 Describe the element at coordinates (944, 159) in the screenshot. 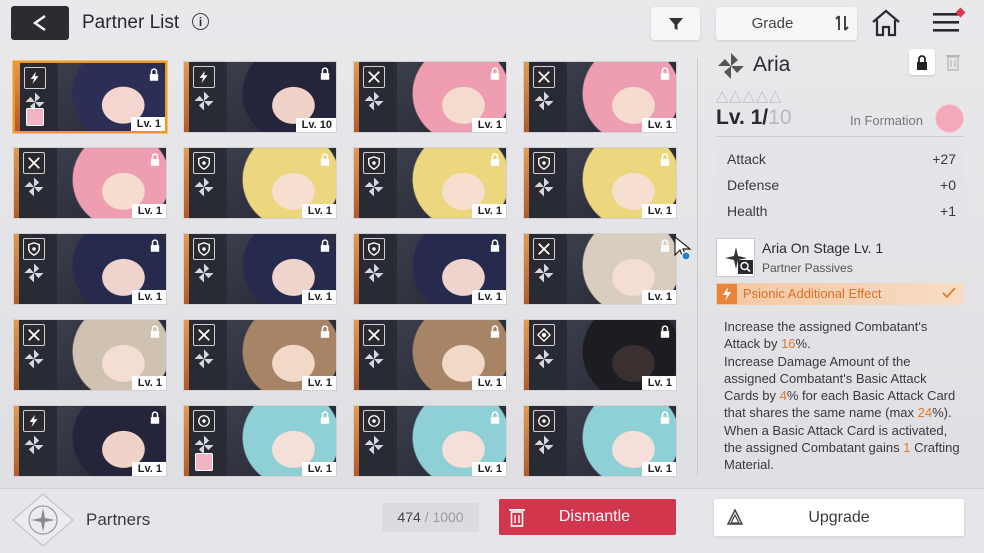

I see `stat-value: +27` at that location.